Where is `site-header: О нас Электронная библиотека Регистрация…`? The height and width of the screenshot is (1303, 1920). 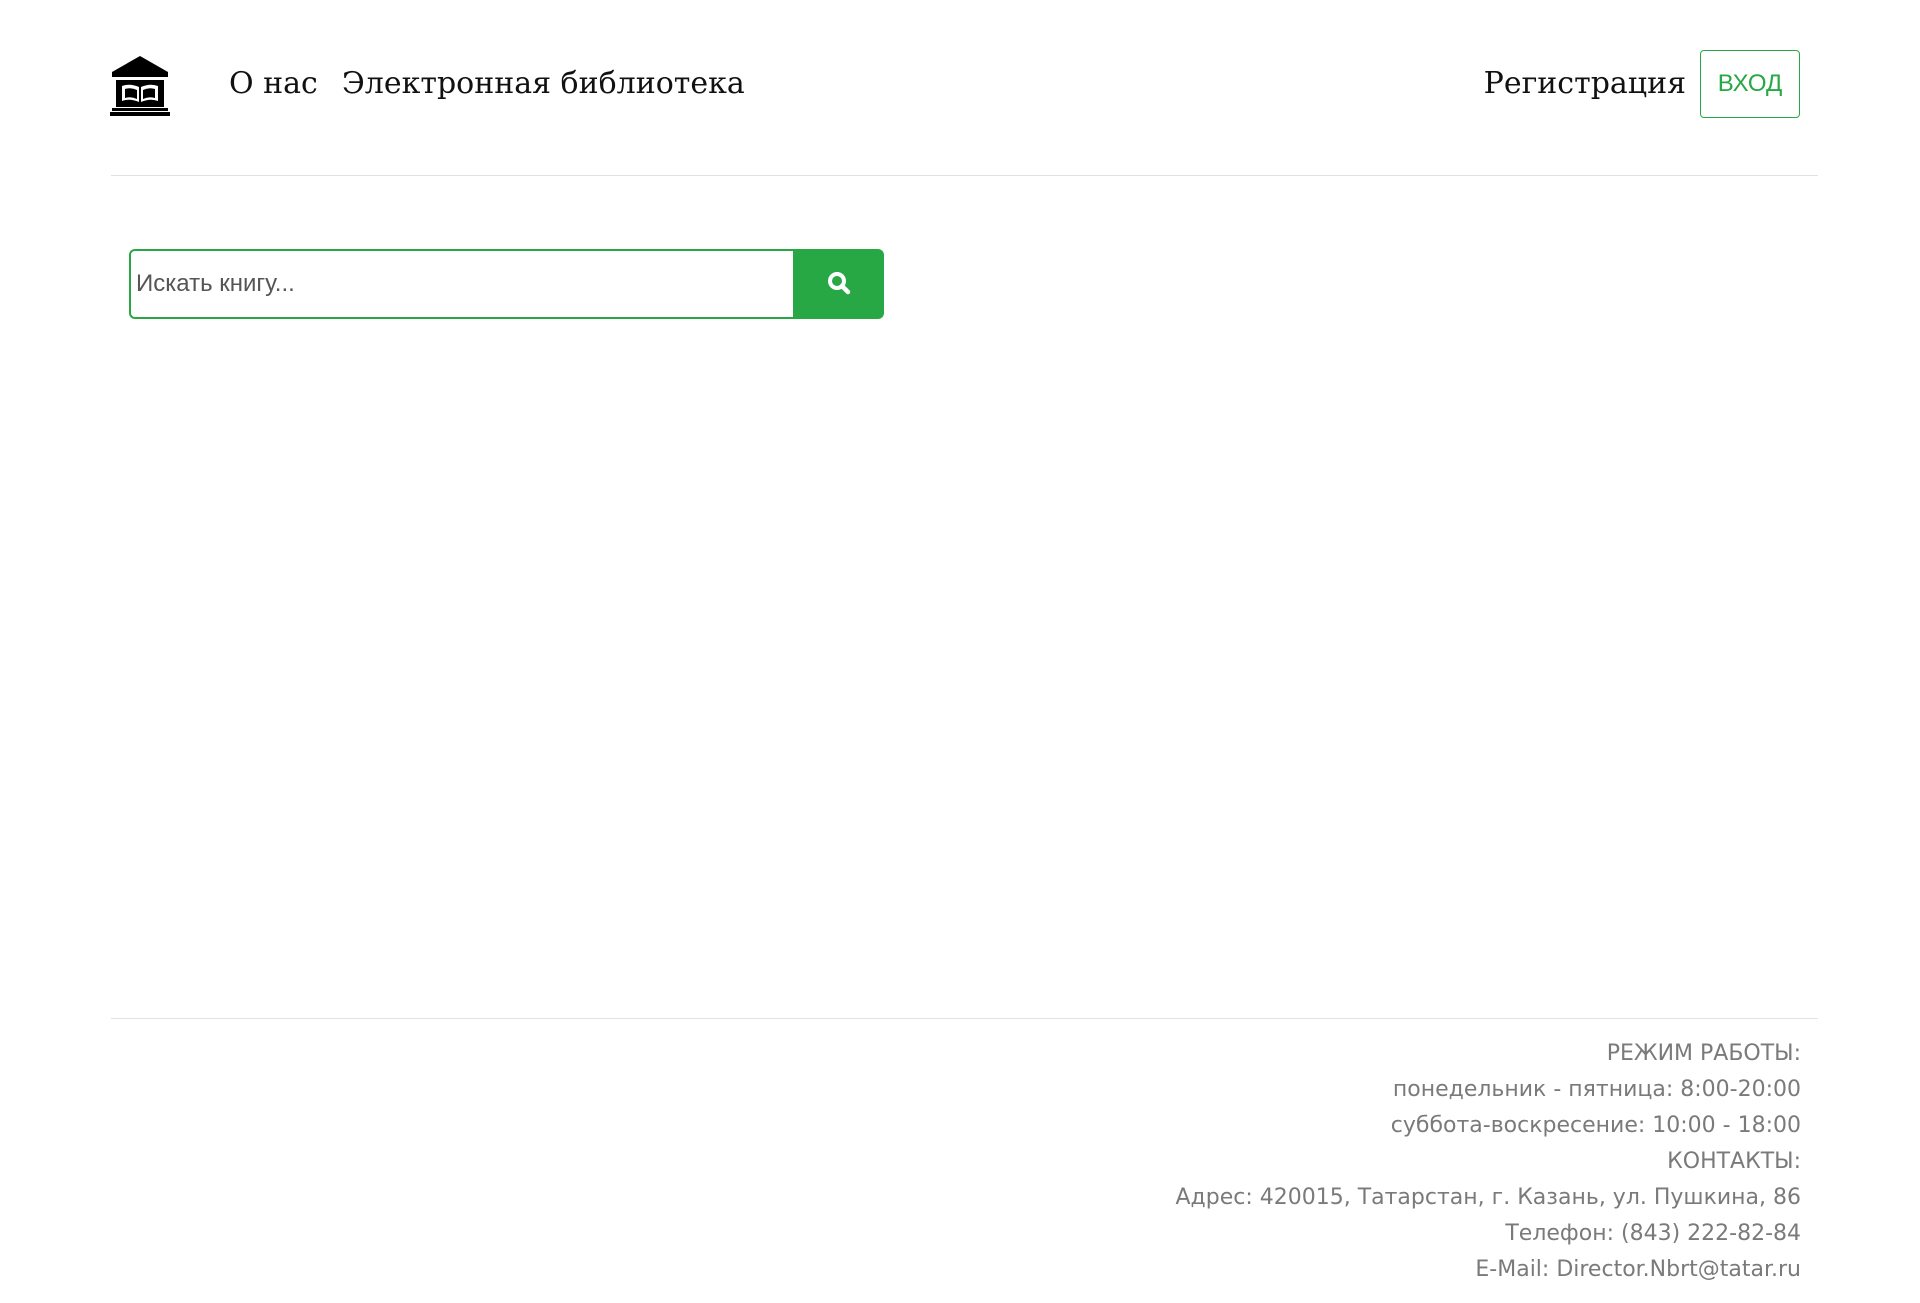 site-header: О нас Электронная библиотека Регистрация… is located at coordinates (965, 85).